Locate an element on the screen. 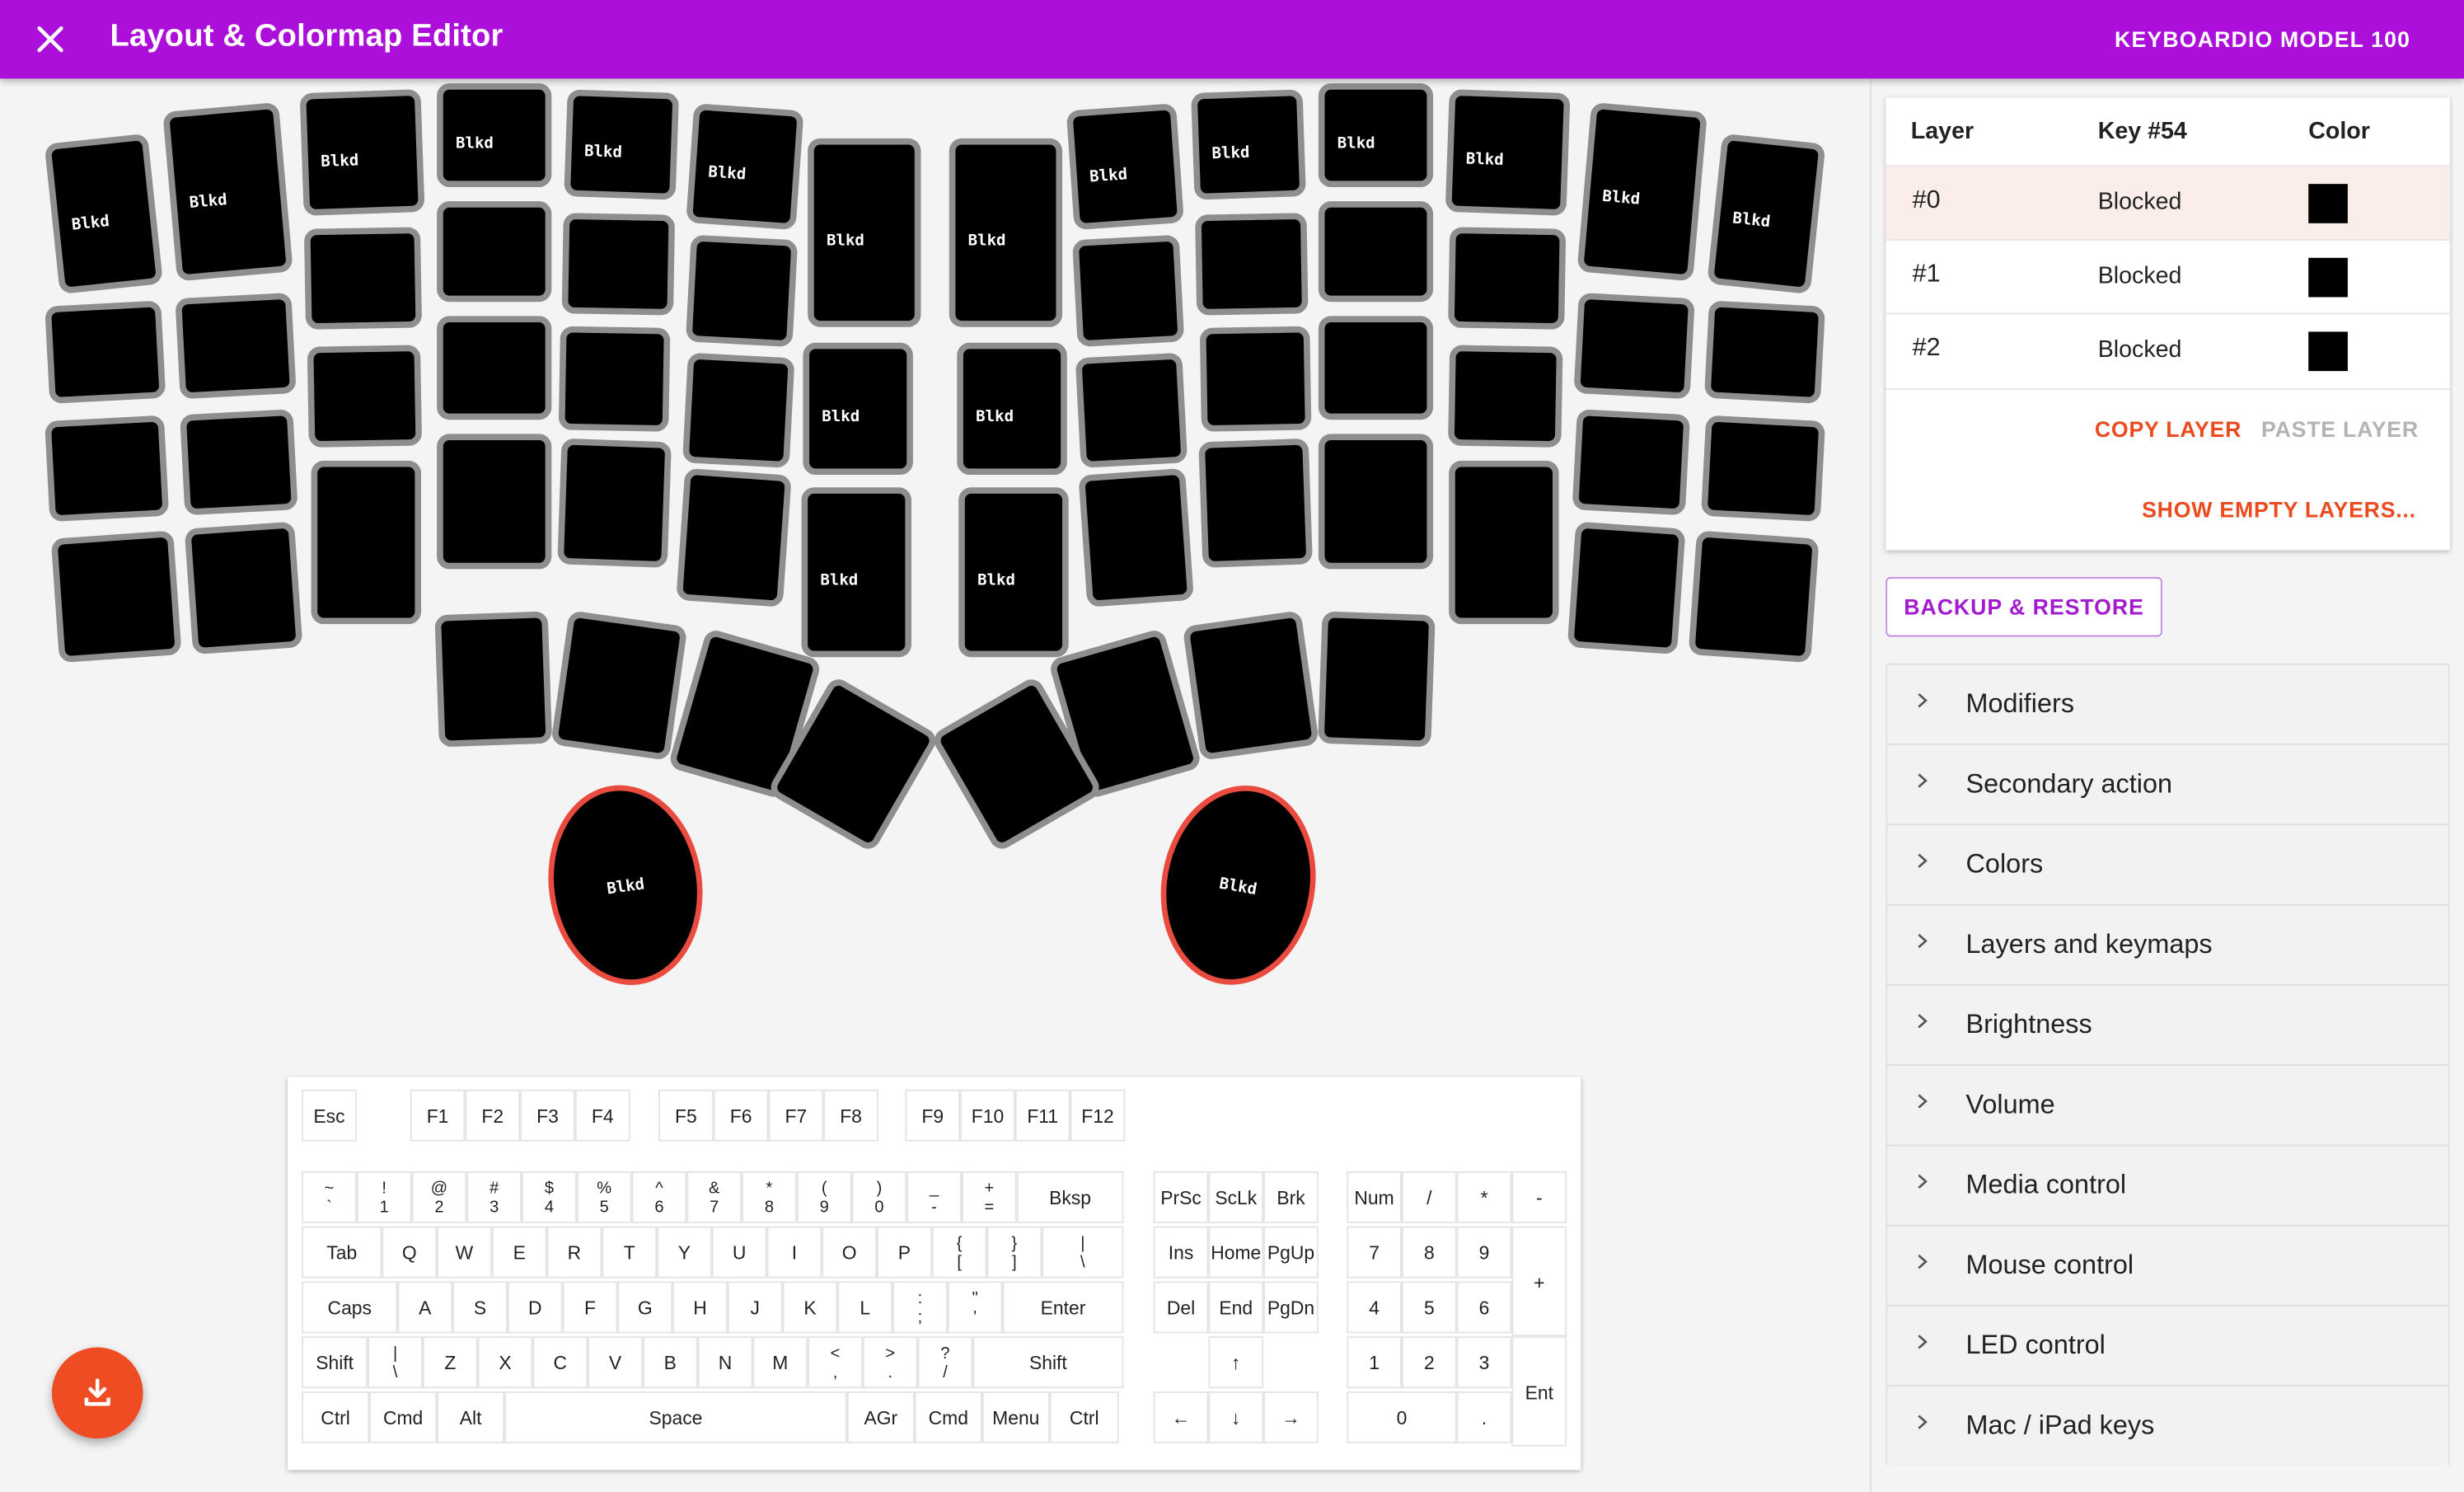 This screenshot has width=2464, height=1492. picker-key: G is located at coordinates (645, 1308).